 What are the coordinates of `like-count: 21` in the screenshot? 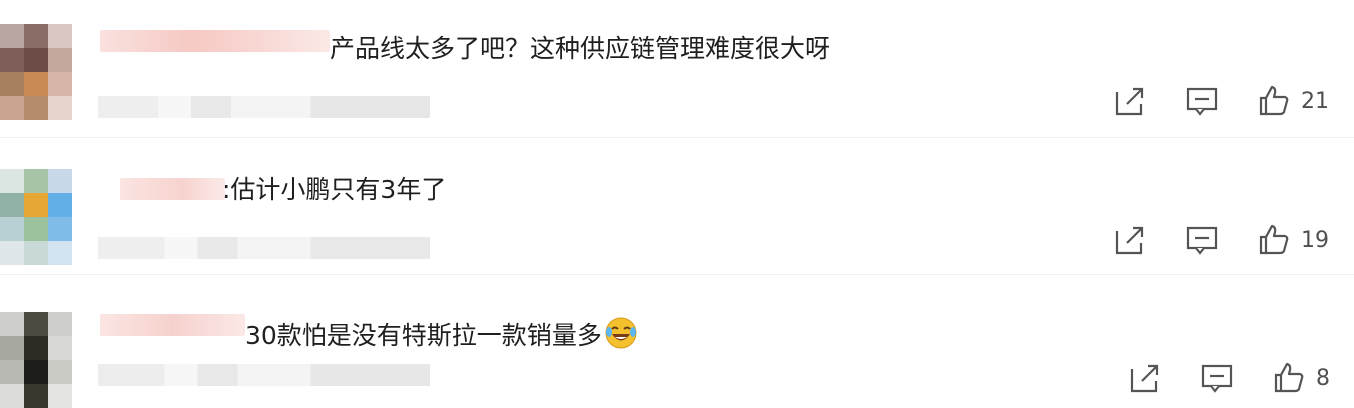 It's located at (1315, 101).